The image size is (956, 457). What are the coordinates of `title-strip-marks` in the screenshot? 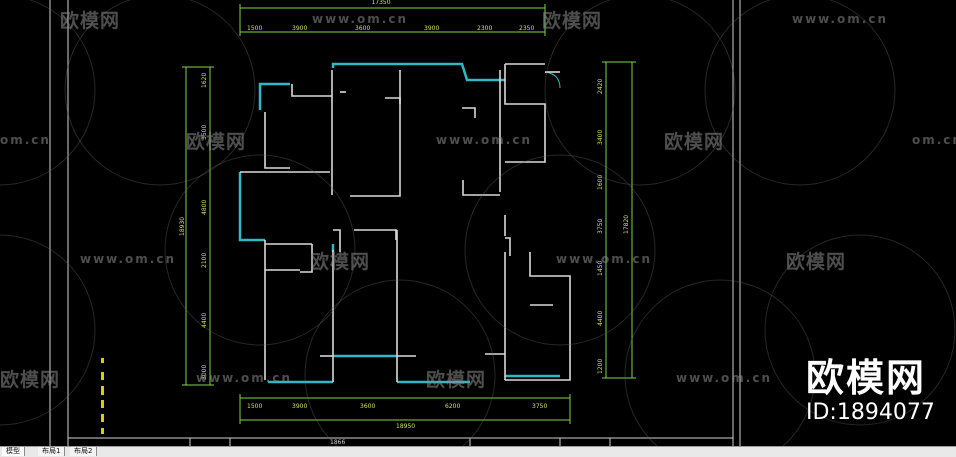 It's located at (102, 396).